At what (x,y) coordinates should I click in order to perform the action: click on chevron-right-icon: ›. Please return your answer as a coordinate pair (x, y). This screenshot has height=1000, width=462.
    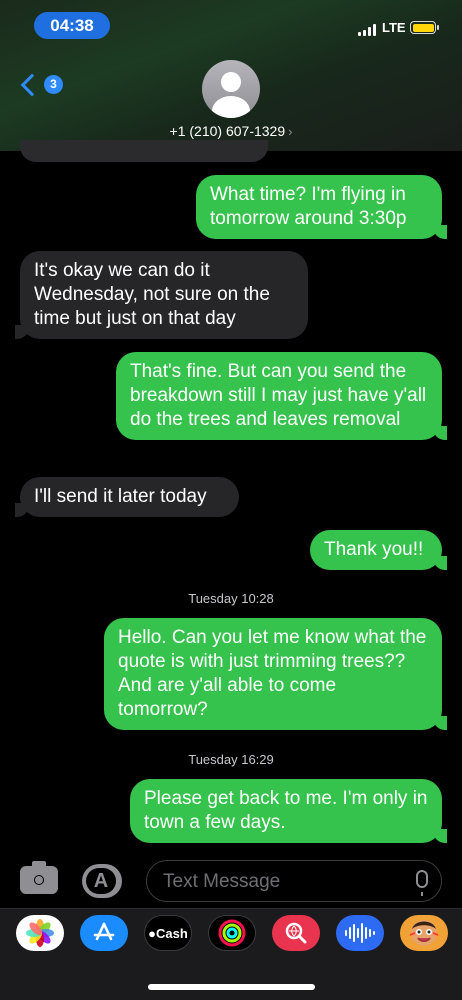
    Looking at the image, I should click on (290, 131).